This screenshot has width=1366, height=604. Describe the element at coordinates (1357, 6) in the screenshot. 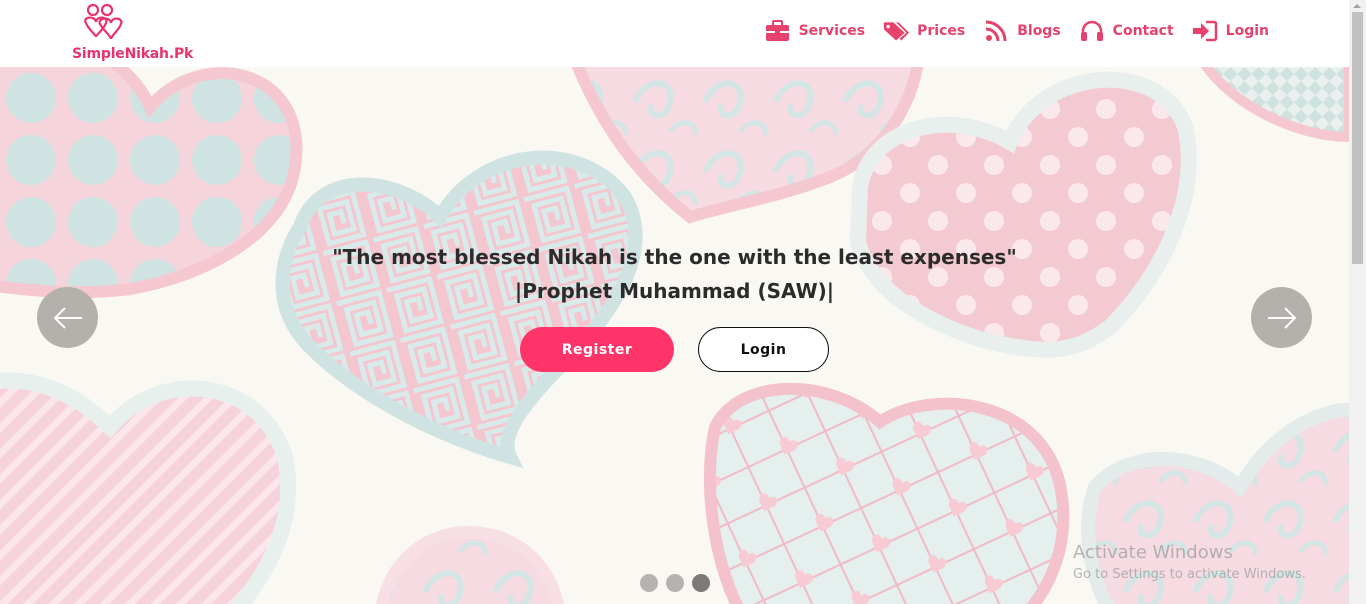

I see `scroll-up-arrow-icon` at that location.